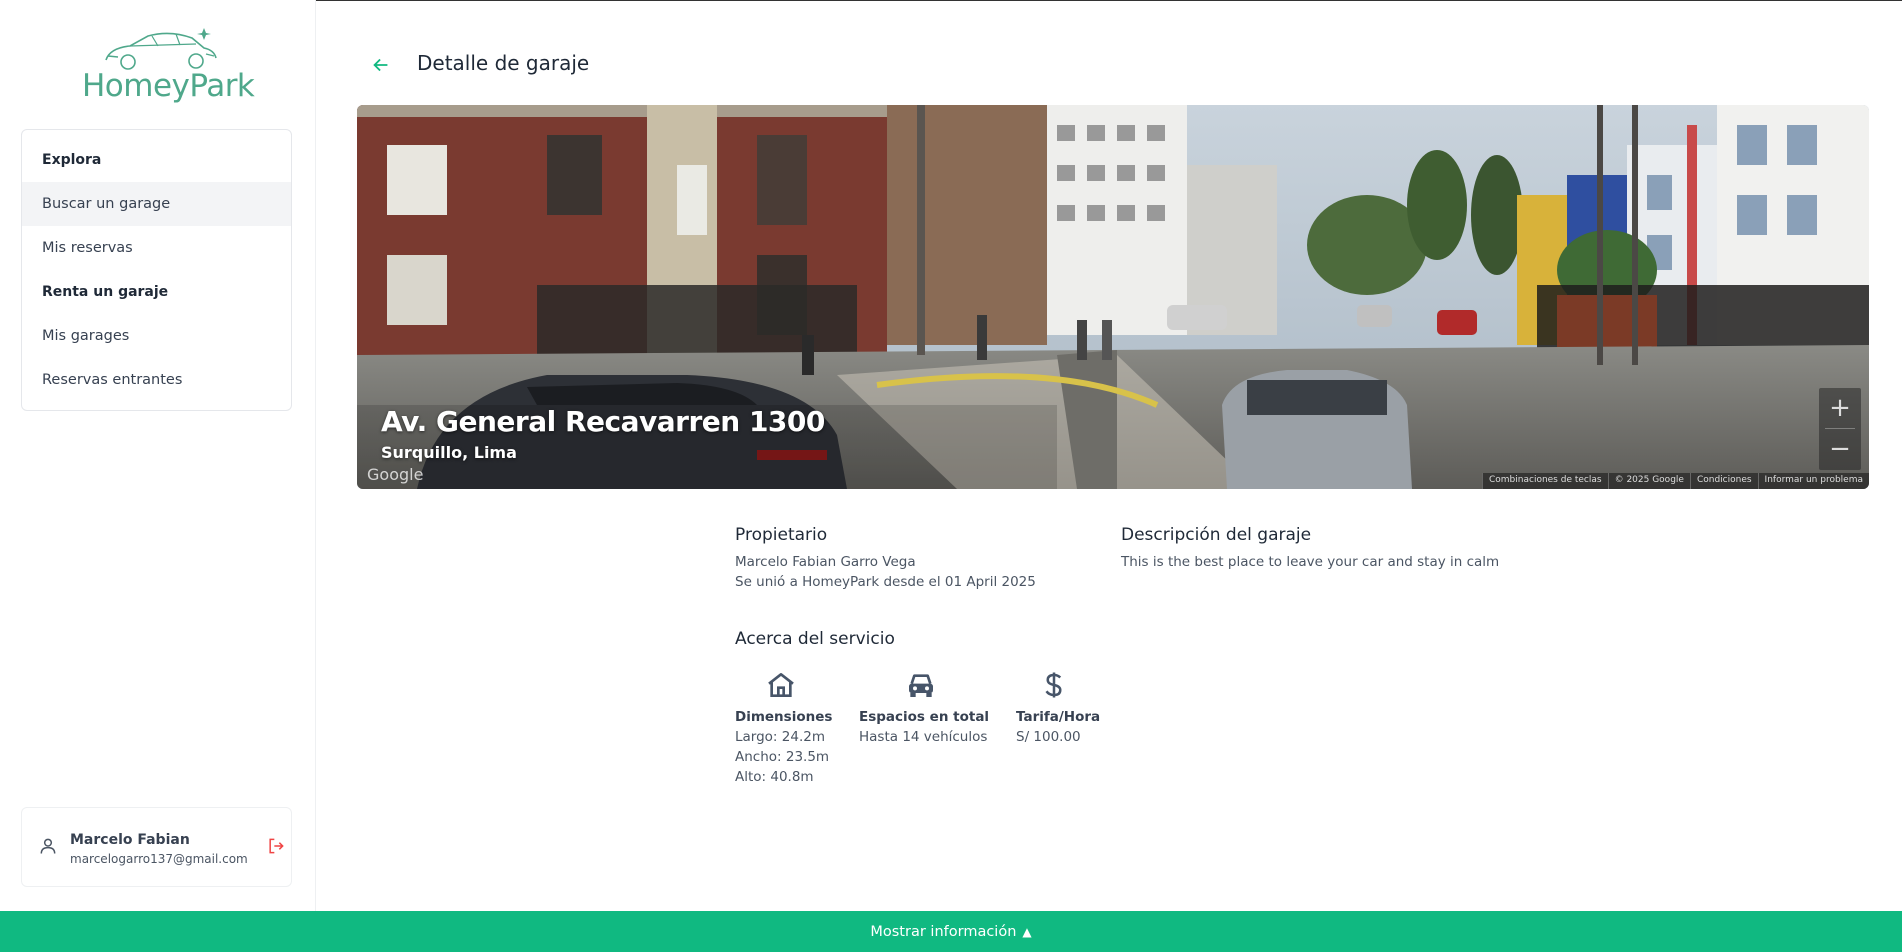 The width and height of the screenshot is (1902, 952). I want to click on logout-icon, so click(276, 846).